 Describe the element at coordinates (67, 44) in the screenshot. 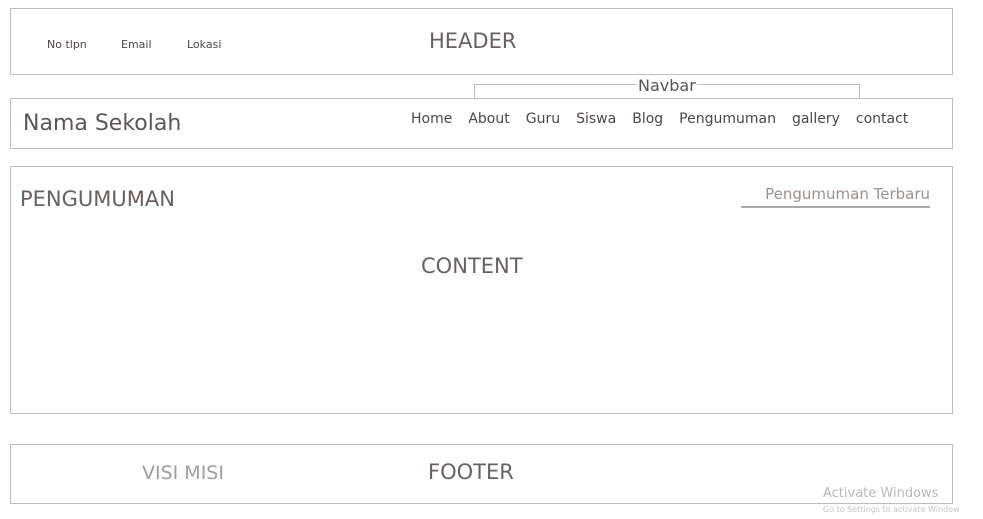

I see `contact-phone-label: No tlpn` at that location.